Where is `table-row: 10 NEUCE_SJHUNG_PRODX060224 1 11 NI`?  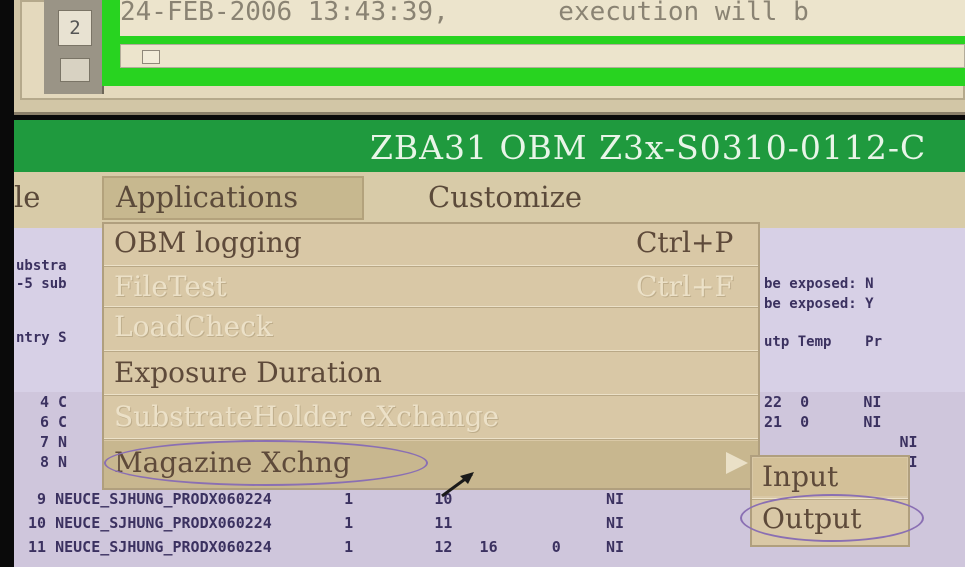
table-row: 10 NEUCE_SJHUNG_PRODX060224 1 11 NI is located at coordinates (326, 523).